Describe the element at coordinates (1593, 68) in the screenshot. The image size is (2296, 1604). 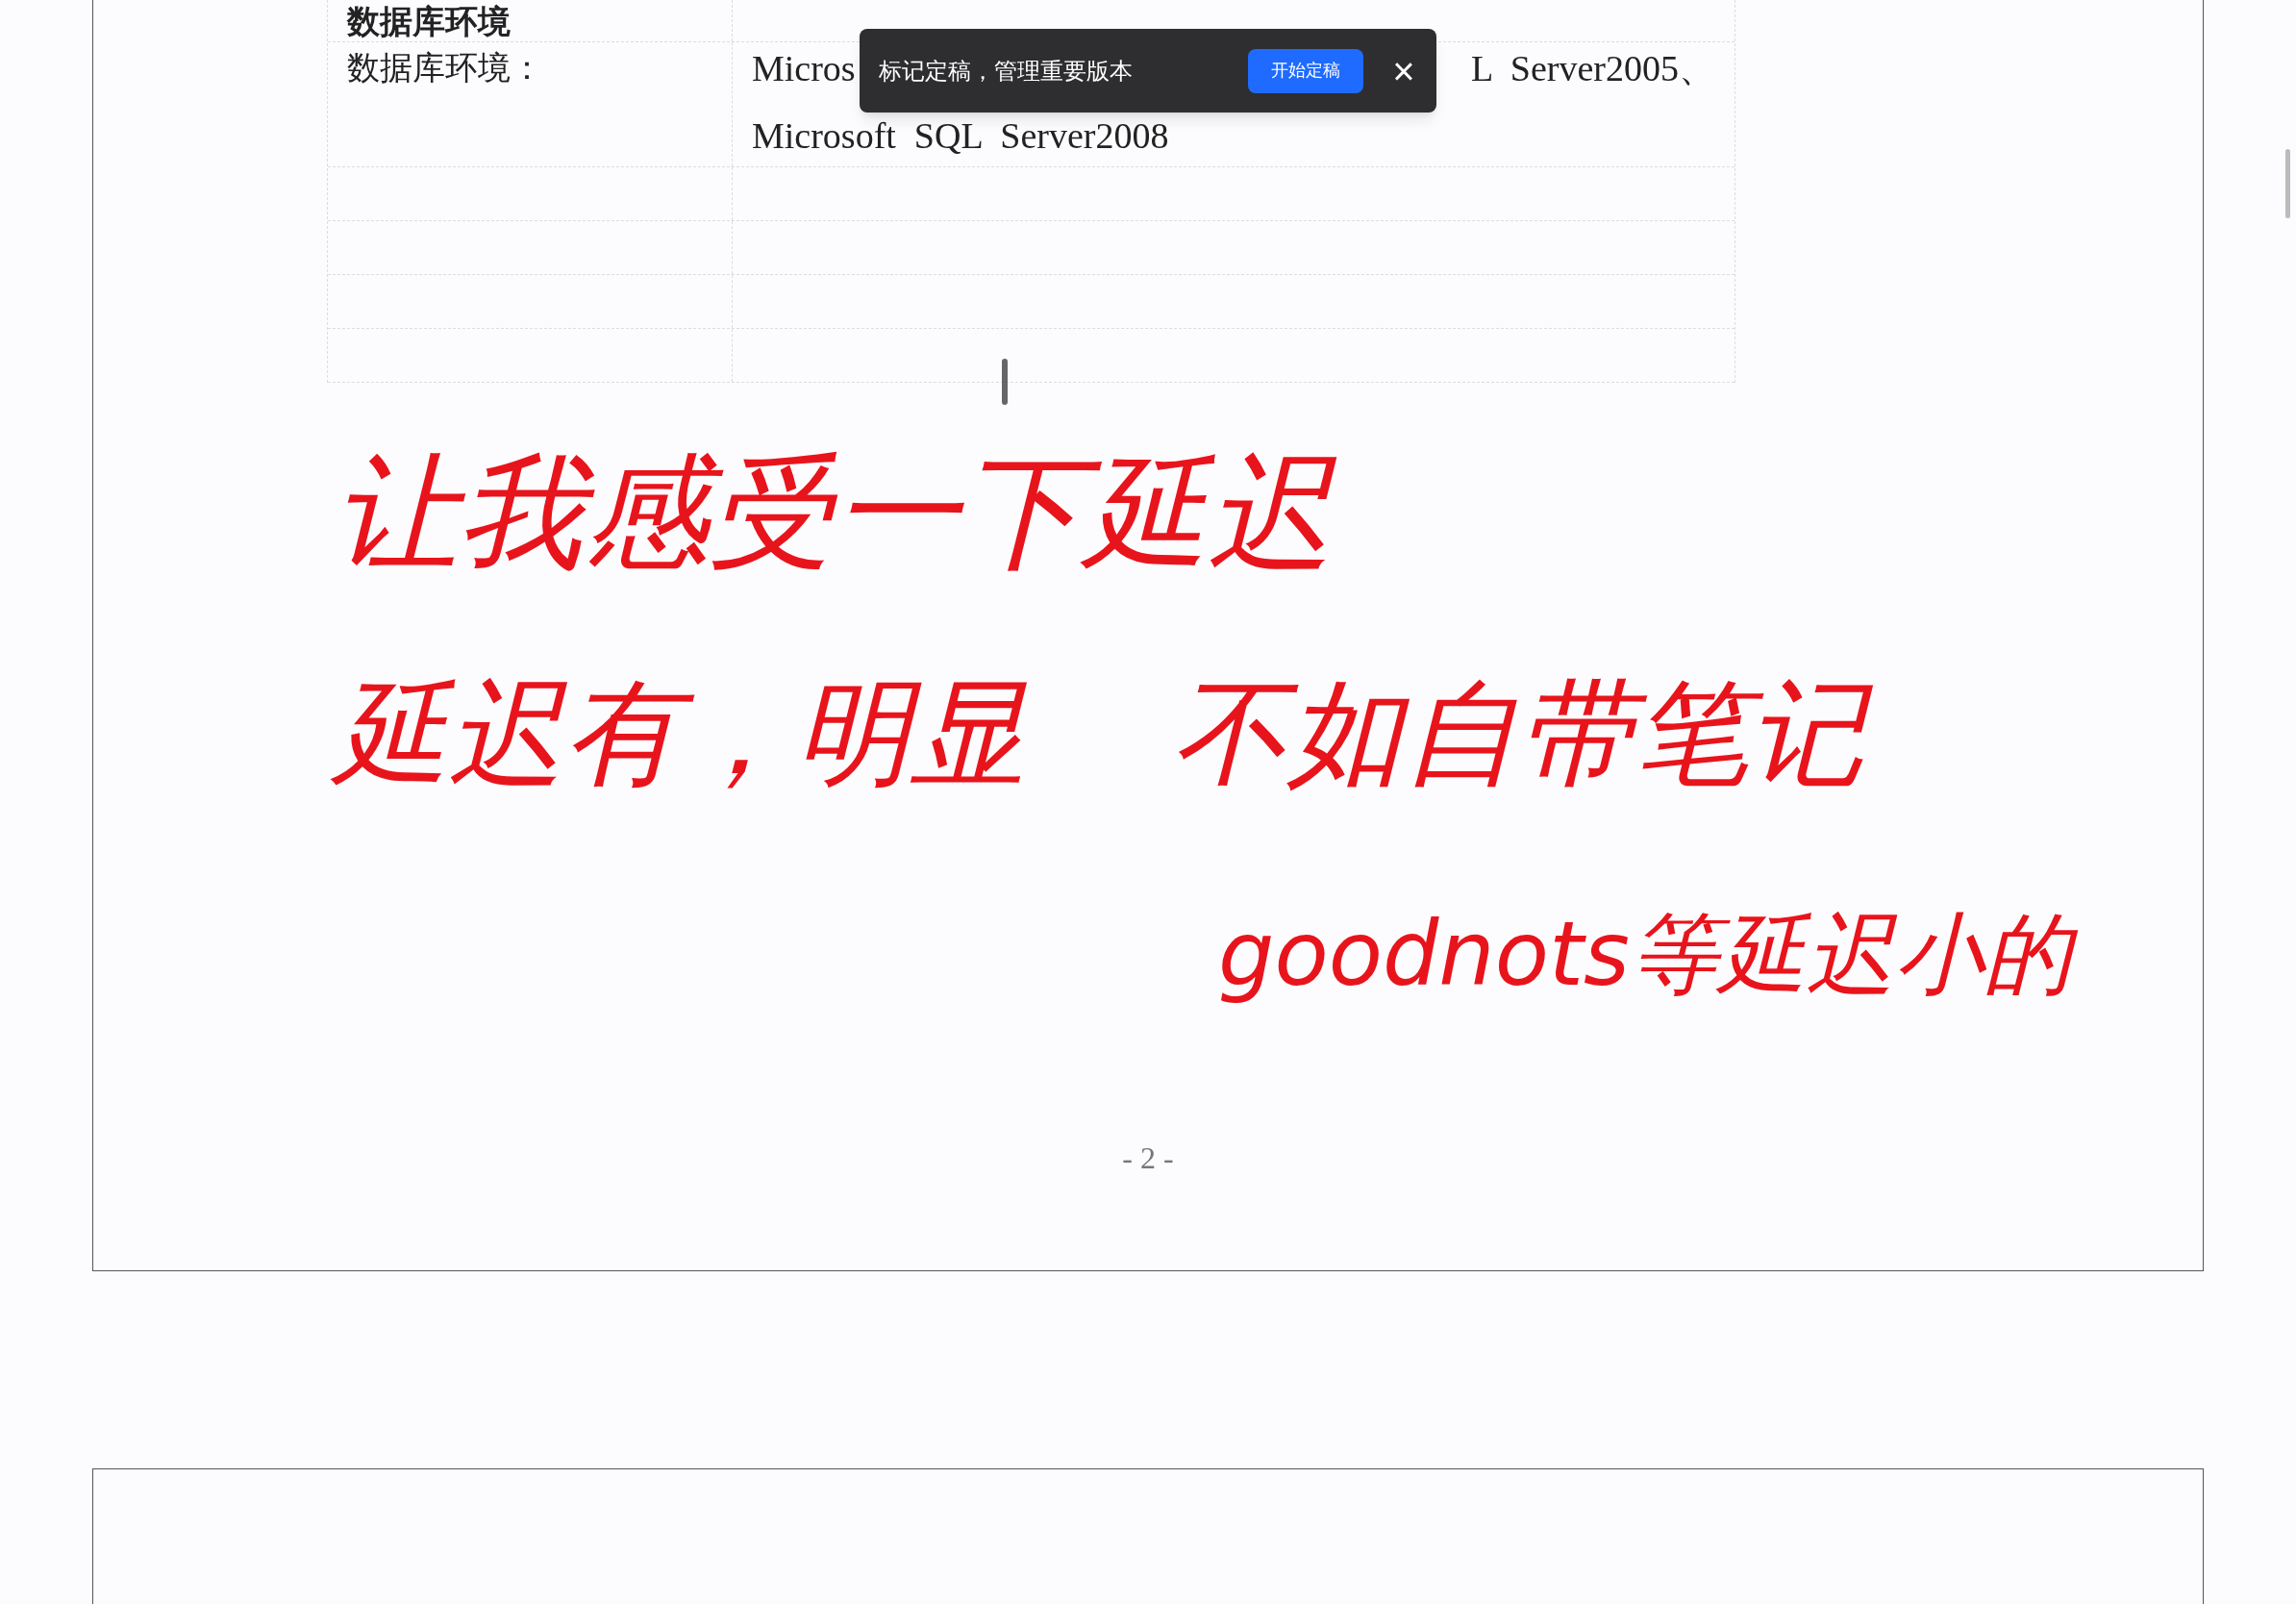
I see `table-cell-text: L Server2005、` at that location.